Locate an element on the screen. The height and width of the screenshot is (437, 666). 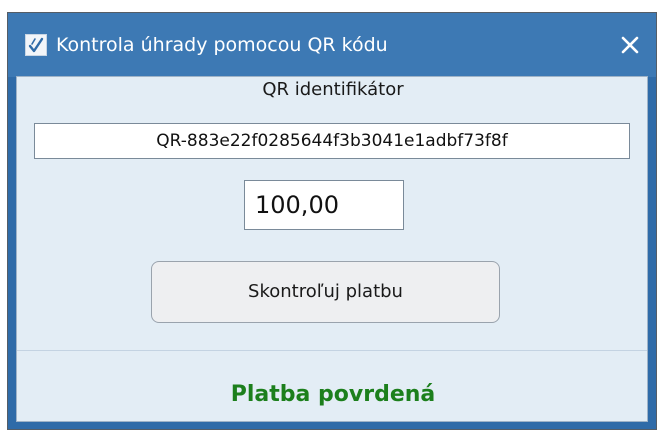
status-divider is located at coordinates (332, 350).